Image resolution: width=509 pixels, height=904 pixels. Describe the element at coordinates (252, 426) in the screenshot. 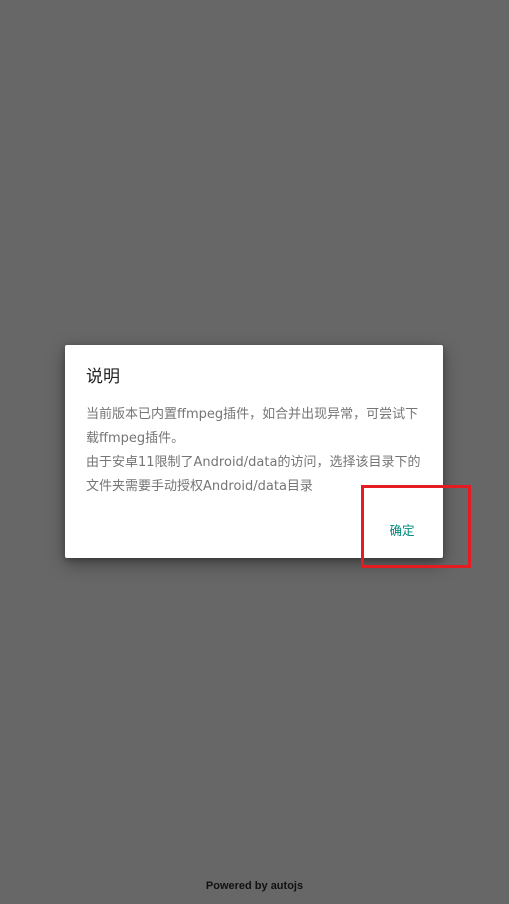

I see `message-line-ffmpeg: 当前版本已内置ffmpeg插件，如合并出现异常，可尝试下载ffmpeg插件。` at that location.